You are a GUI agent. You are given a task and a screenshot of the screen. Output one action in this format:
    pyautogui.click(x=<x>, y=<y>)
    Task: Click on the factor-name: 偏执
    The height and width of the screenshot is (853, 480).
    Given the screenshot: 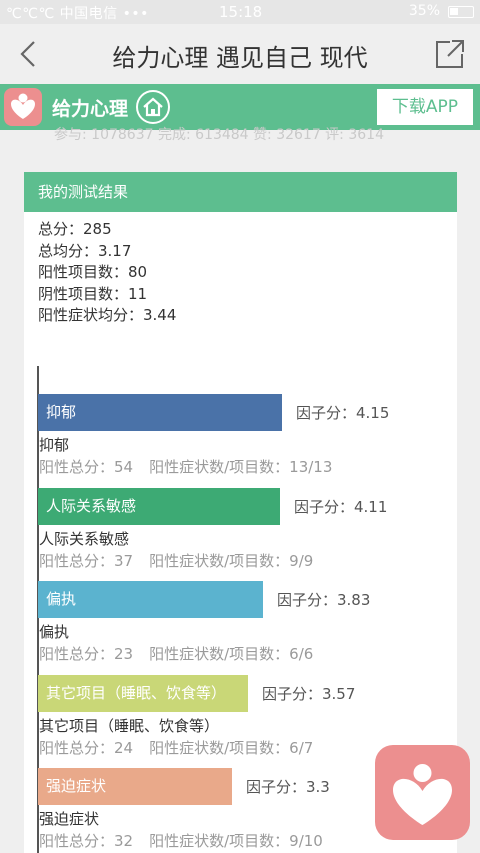 What is the action you would take?
    pyautogui.click(x=54, y=632)
    